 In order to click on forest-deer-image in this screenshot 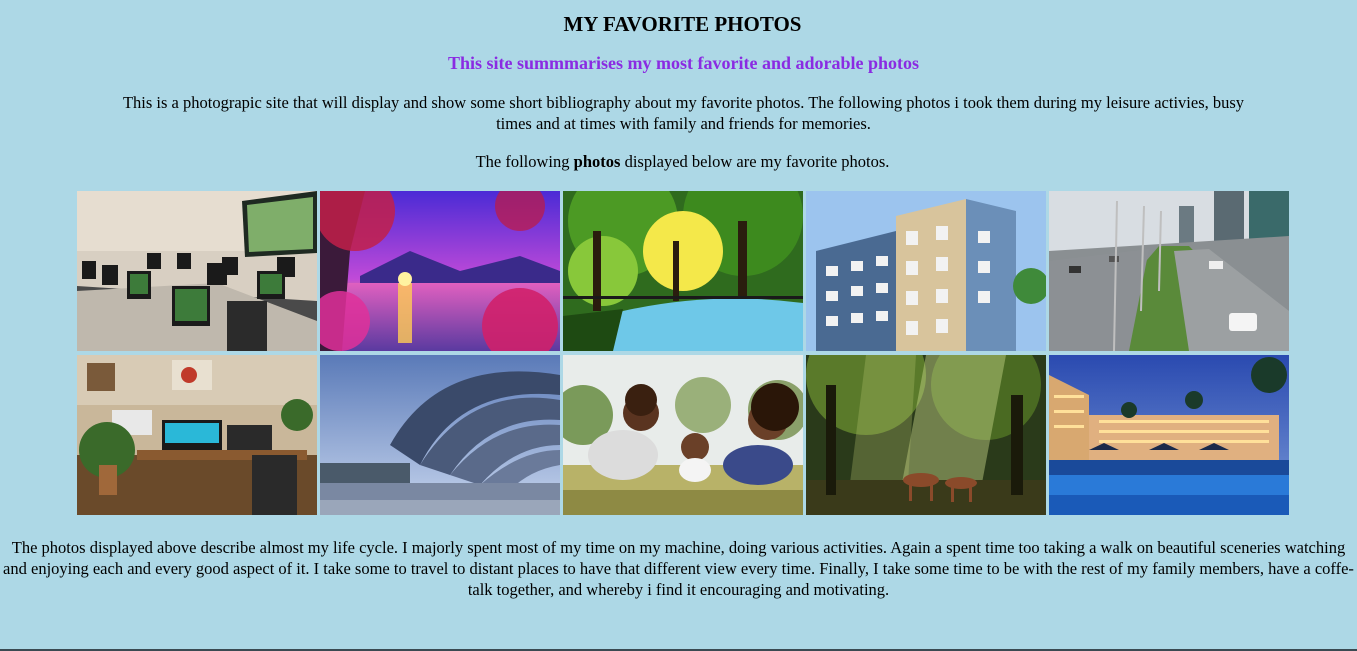, I will do `click(926, 435)`.